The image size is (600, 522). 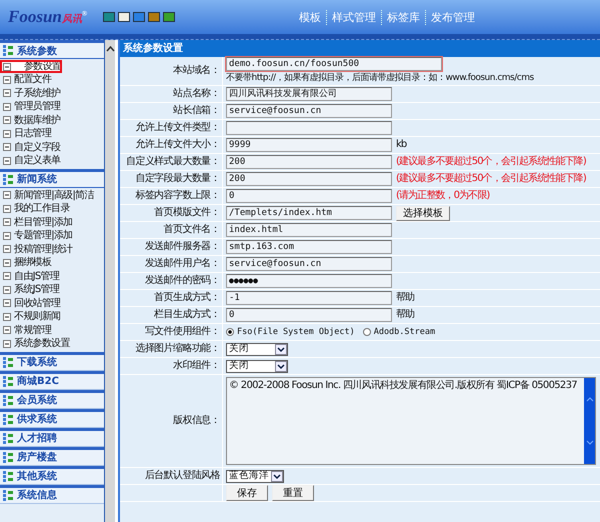 I want to click on form-button: 保存, so click(x=247, y=493).